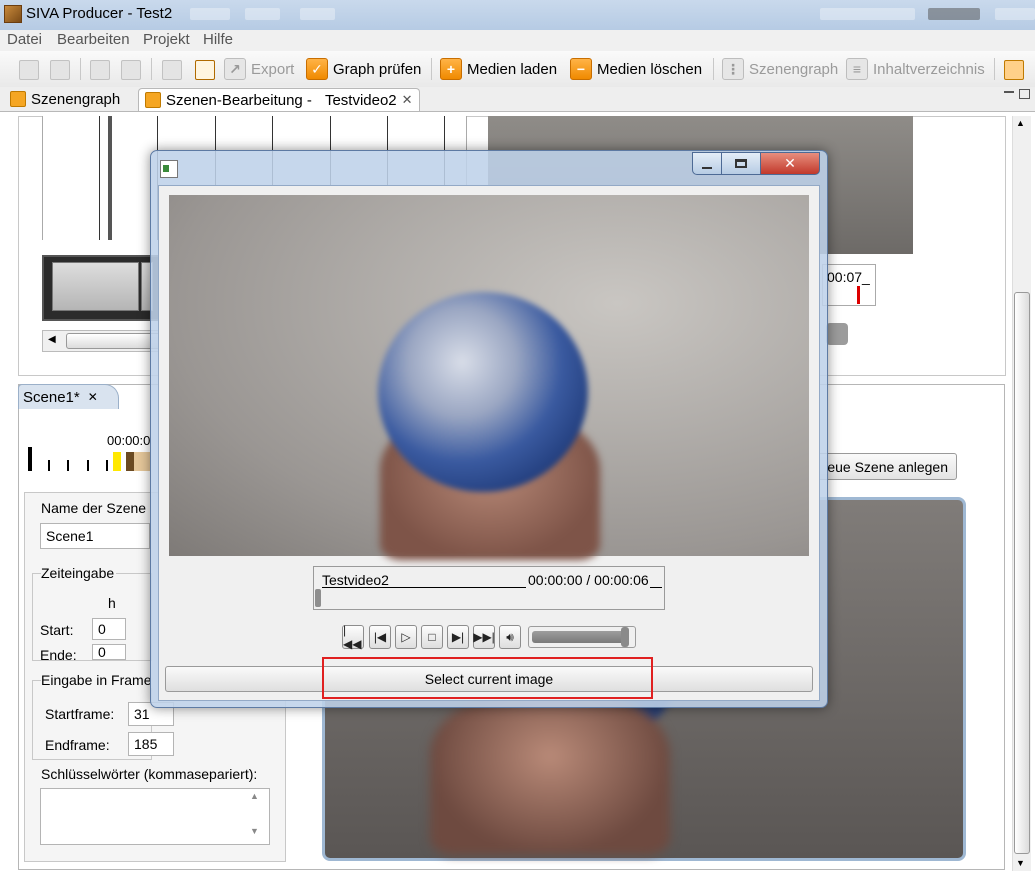 The height and width of the screenshot is (879, 1035). I want to click on stop-icon: □, so click(432, 637).